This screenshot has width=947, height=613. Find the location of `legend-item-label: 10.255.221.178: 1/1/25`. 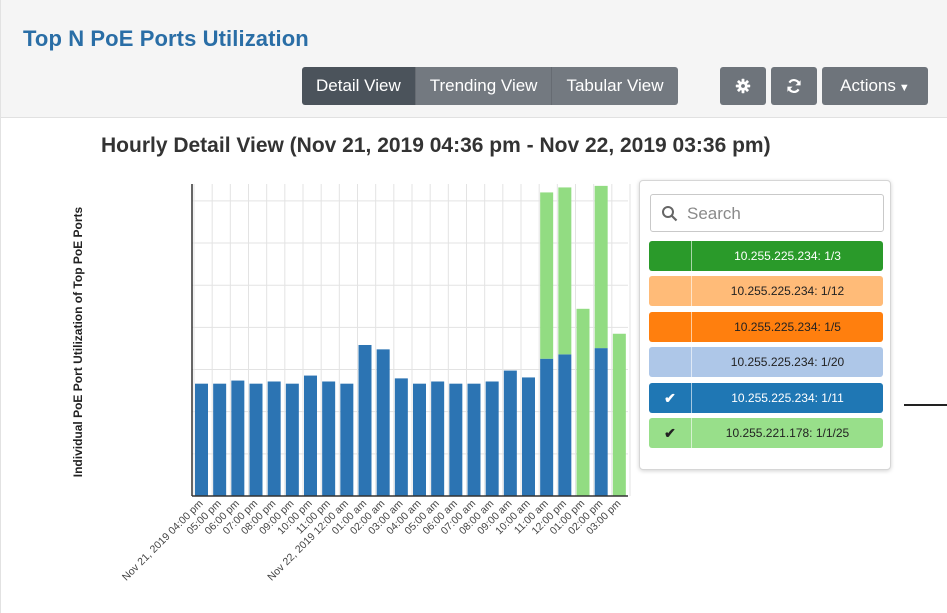

legend-item-label: 10.255.221.178: 1/1/25 is located at coordinates (787, 433).